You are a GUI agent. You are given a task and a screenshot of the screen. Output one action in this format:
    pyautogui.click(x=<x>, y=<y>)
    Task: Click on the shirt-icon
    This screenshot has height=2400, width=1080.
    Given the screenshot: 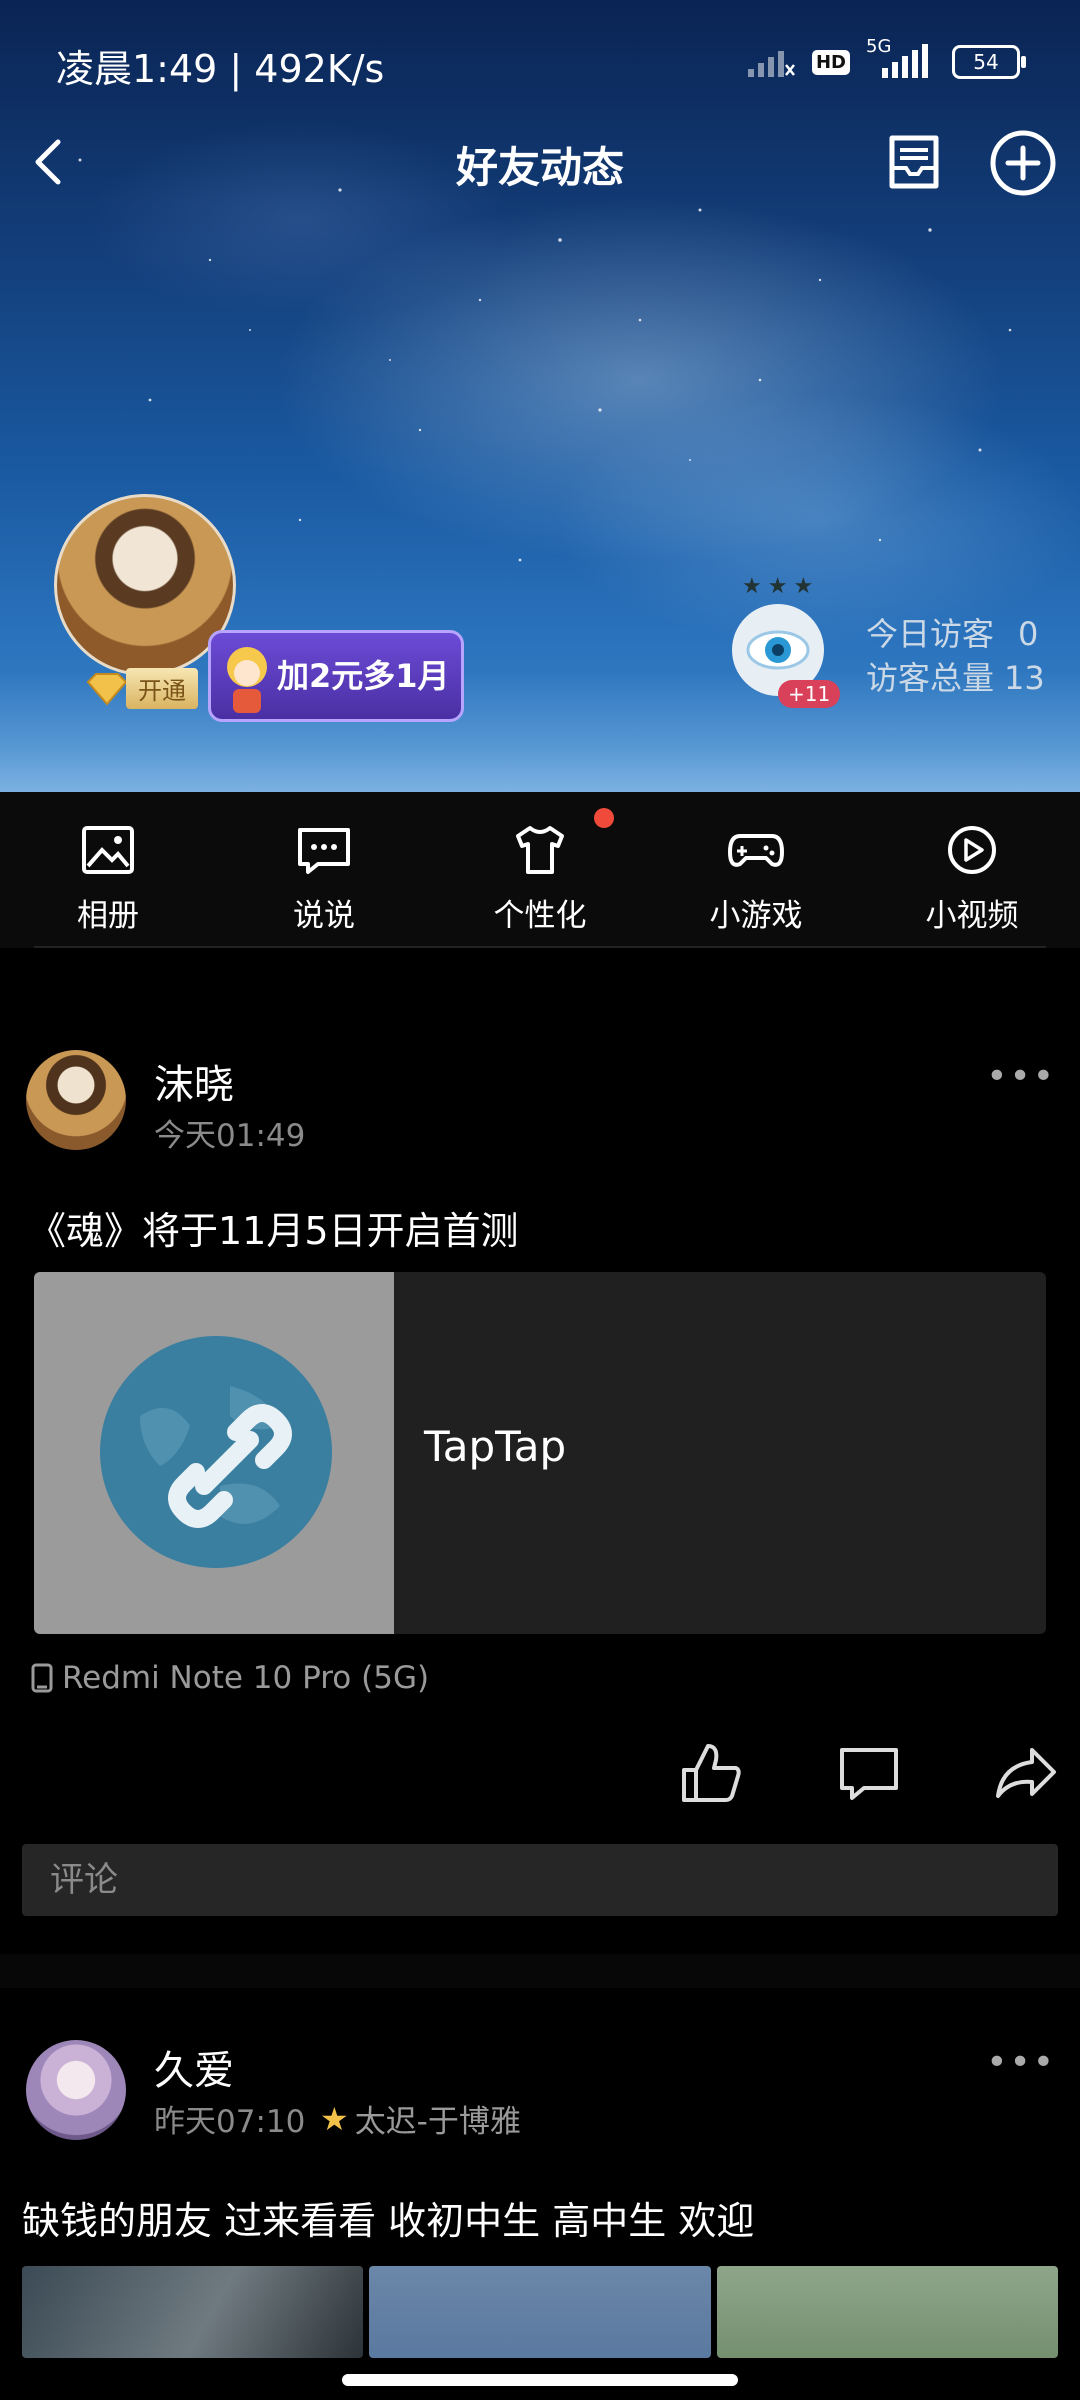 What is the action you would take?
    pyautogui.click(x=540, y=850)
    